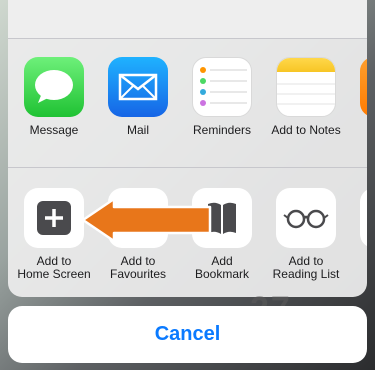 Image resolution: width=375 pixels, height=370 pixels. What do you see at coordinates (146, 220) in the screenshot?
I see `pointer-arrow-icon` at bounding box center [146, 220].